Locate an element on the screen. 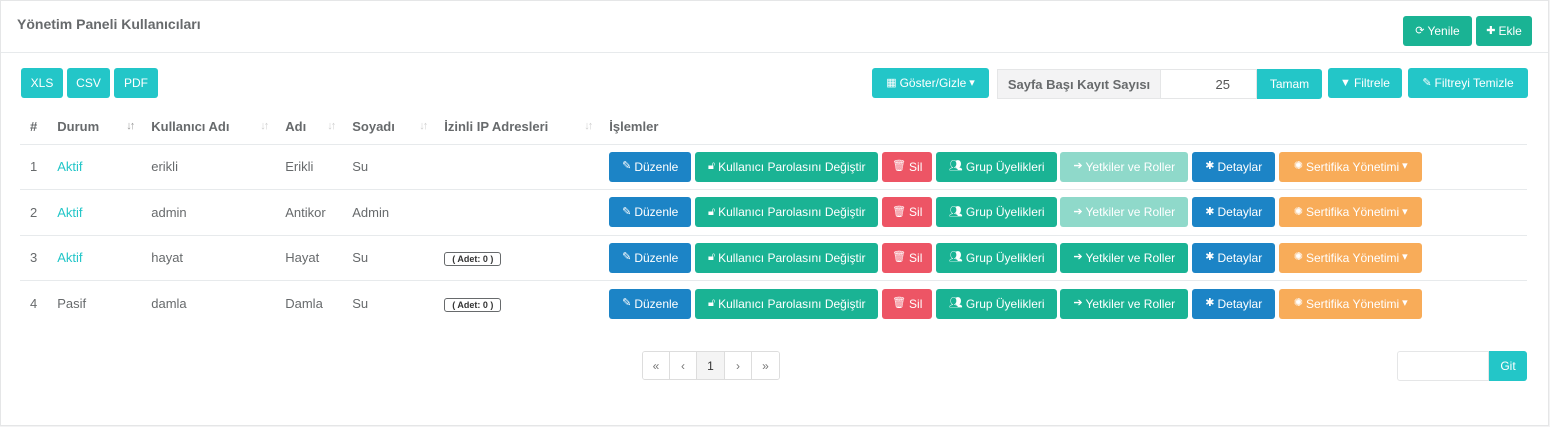 The image size is (1550, 427). page-first-button: « is located at coordinates (656, 365).